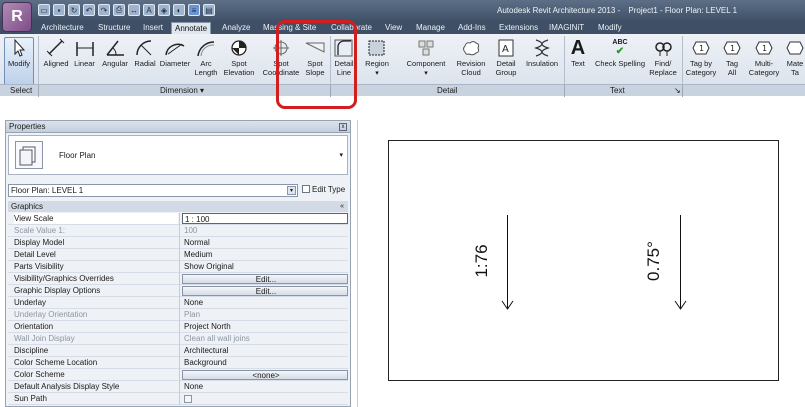 This screenshot has height=407, width=805. I want to click on svg-text: 1, so click(764, 48).